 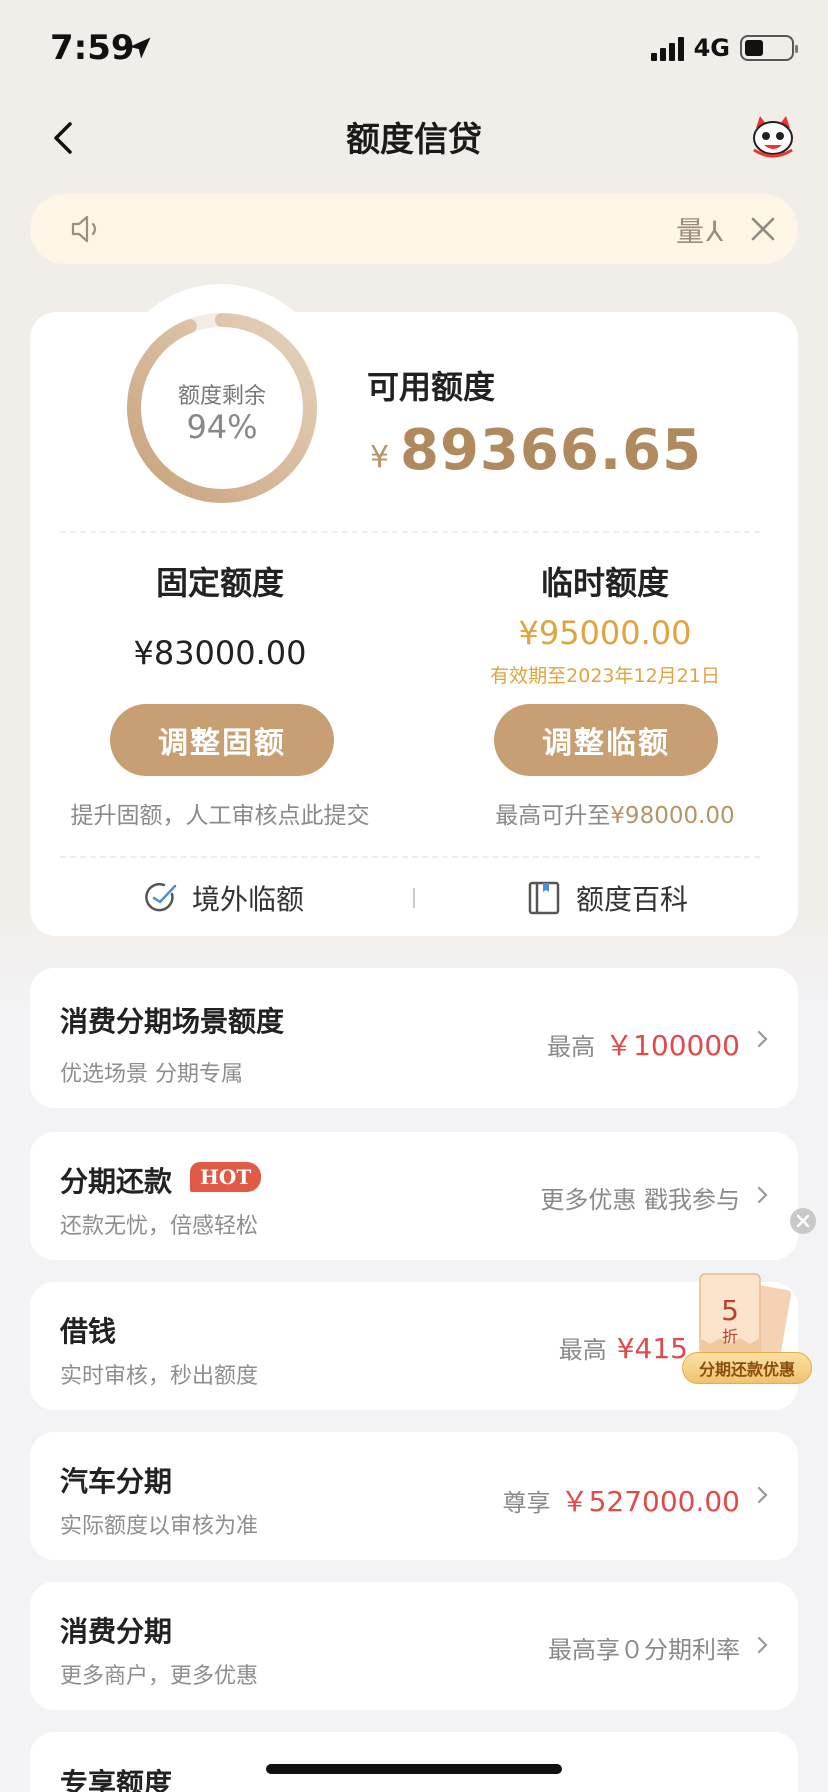 I want to click on temporary-limit-title: 临时额度, so click(x=604, y=583).